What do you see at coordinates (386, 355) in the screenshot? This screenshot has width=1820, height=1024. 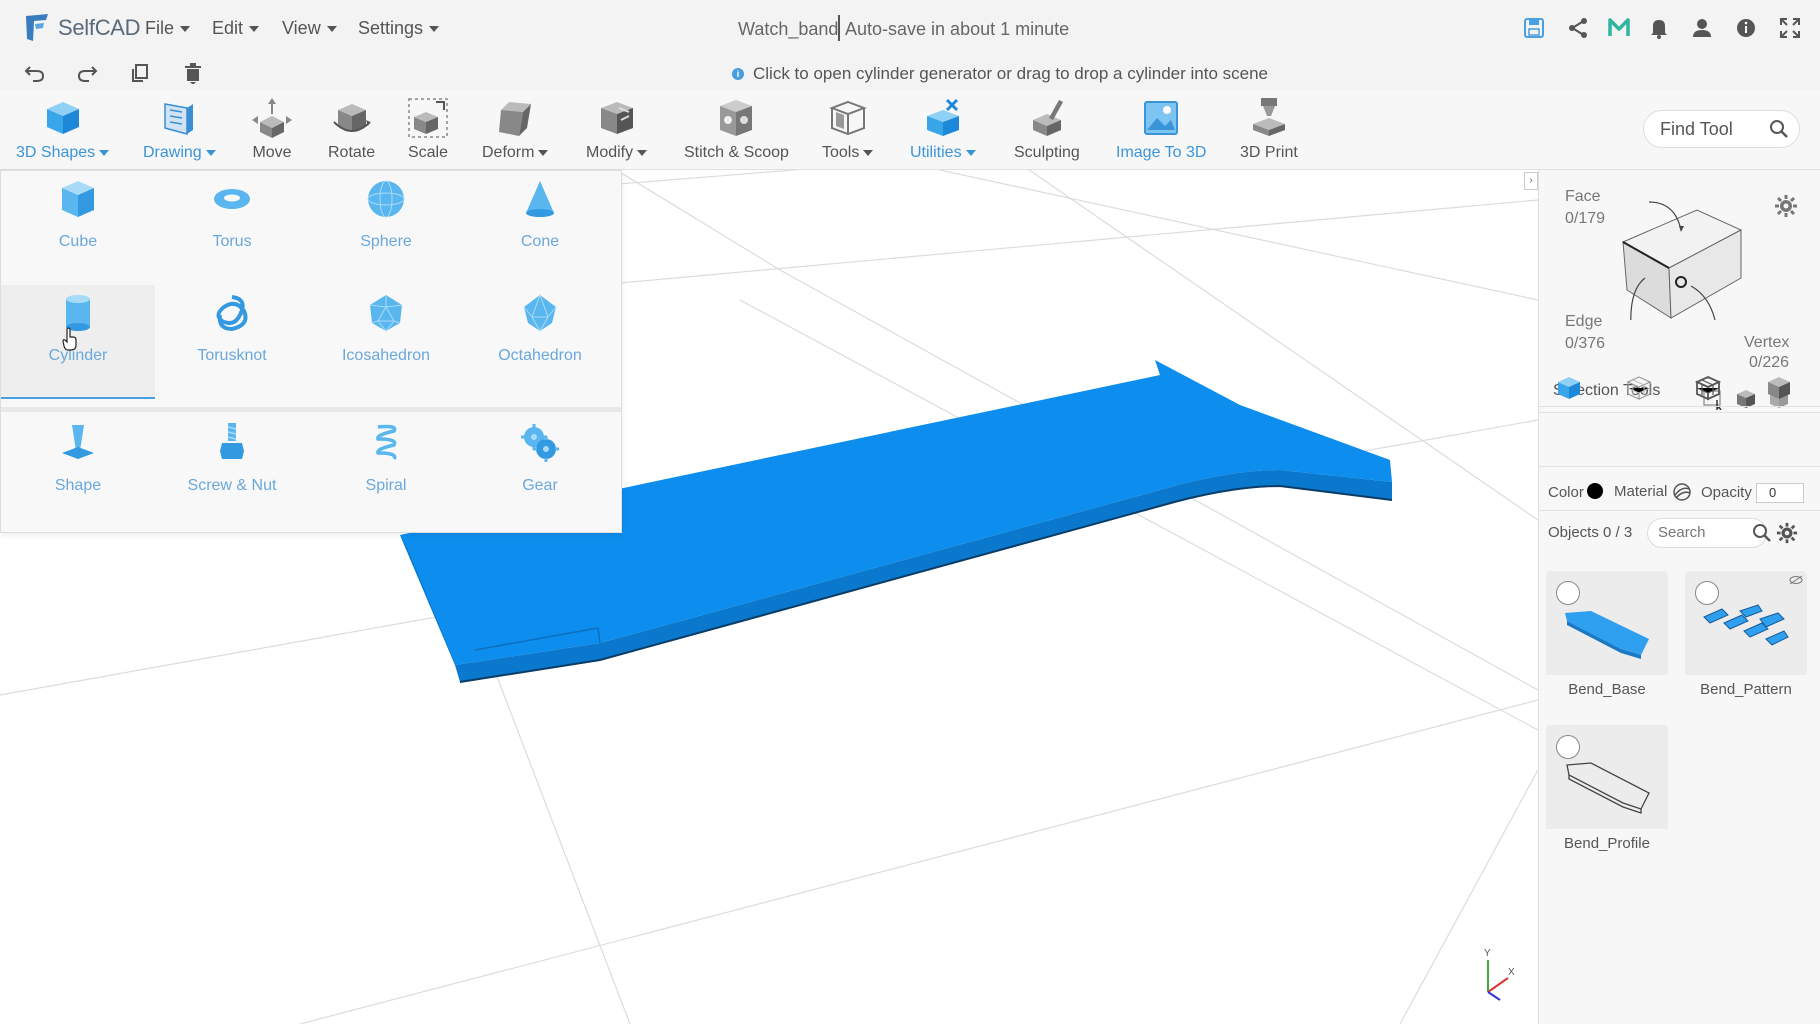 I see `shape-icosahedron-label: Icosahedron` at bounding box center [386, 355].